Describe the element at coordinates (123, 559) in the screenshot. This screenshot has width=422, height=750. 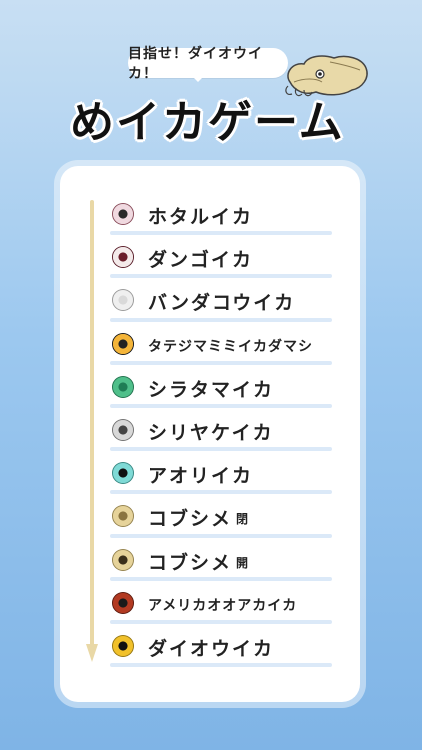
I see `eye-cuttlefish-open-icon` at that location.